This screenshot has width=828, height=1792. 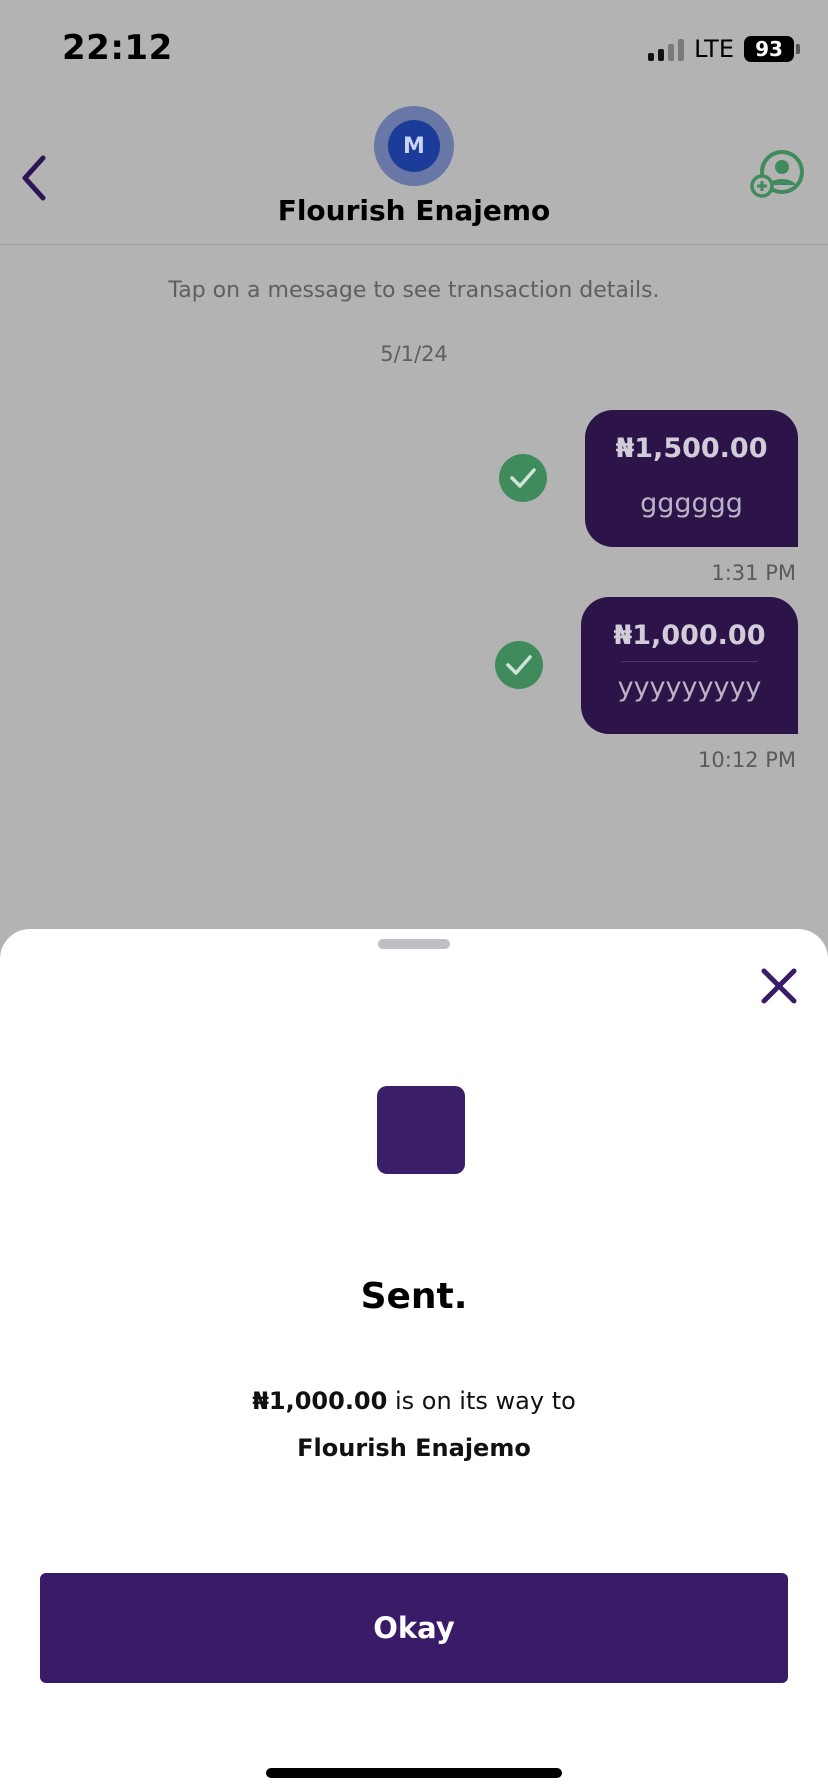 I want to click on add-contact-icon, so click(x=777, y=174).